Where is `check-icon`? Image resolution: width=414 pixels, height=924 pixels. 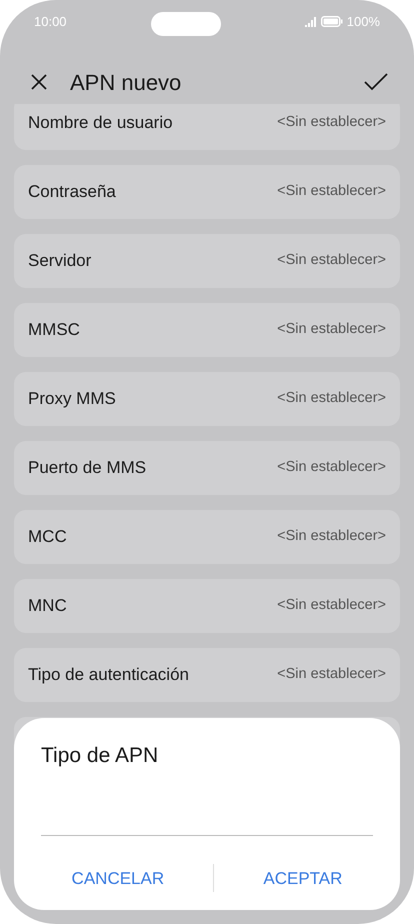
check-icon is located at coordinates (376, 82).